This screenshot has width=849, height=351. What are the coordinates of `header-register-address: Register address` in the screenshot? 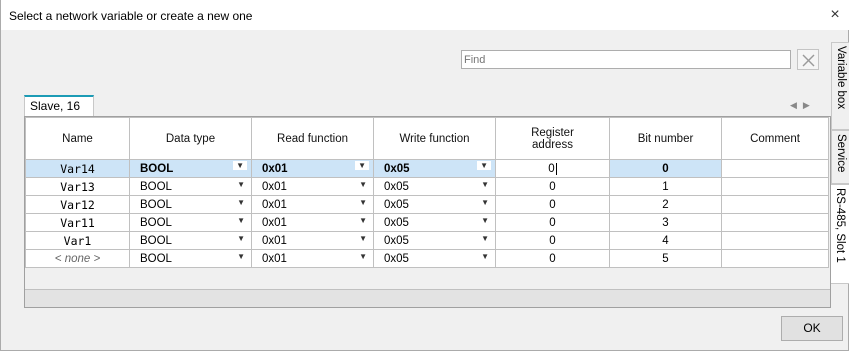 It's located at (552, 138).